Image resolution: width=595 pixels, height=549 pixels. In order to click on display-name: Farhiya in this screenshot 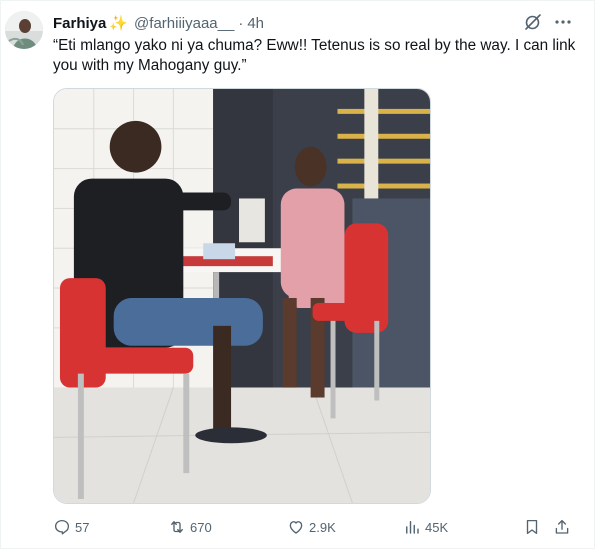, I will do `click(79, 23)`.